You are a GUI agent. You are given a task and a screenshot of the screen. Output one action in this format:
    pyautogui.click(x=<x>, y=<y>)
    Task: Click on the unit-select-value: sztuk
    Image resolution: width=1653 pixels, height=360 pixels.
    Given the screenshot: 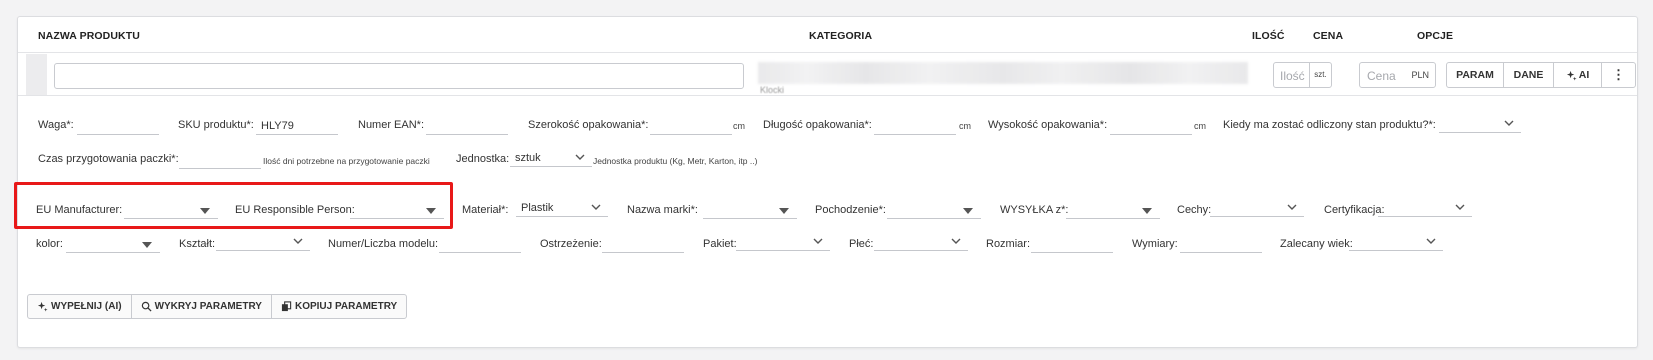 What is the action you would take?
    pyautogui.click(x=528, y=158)
    